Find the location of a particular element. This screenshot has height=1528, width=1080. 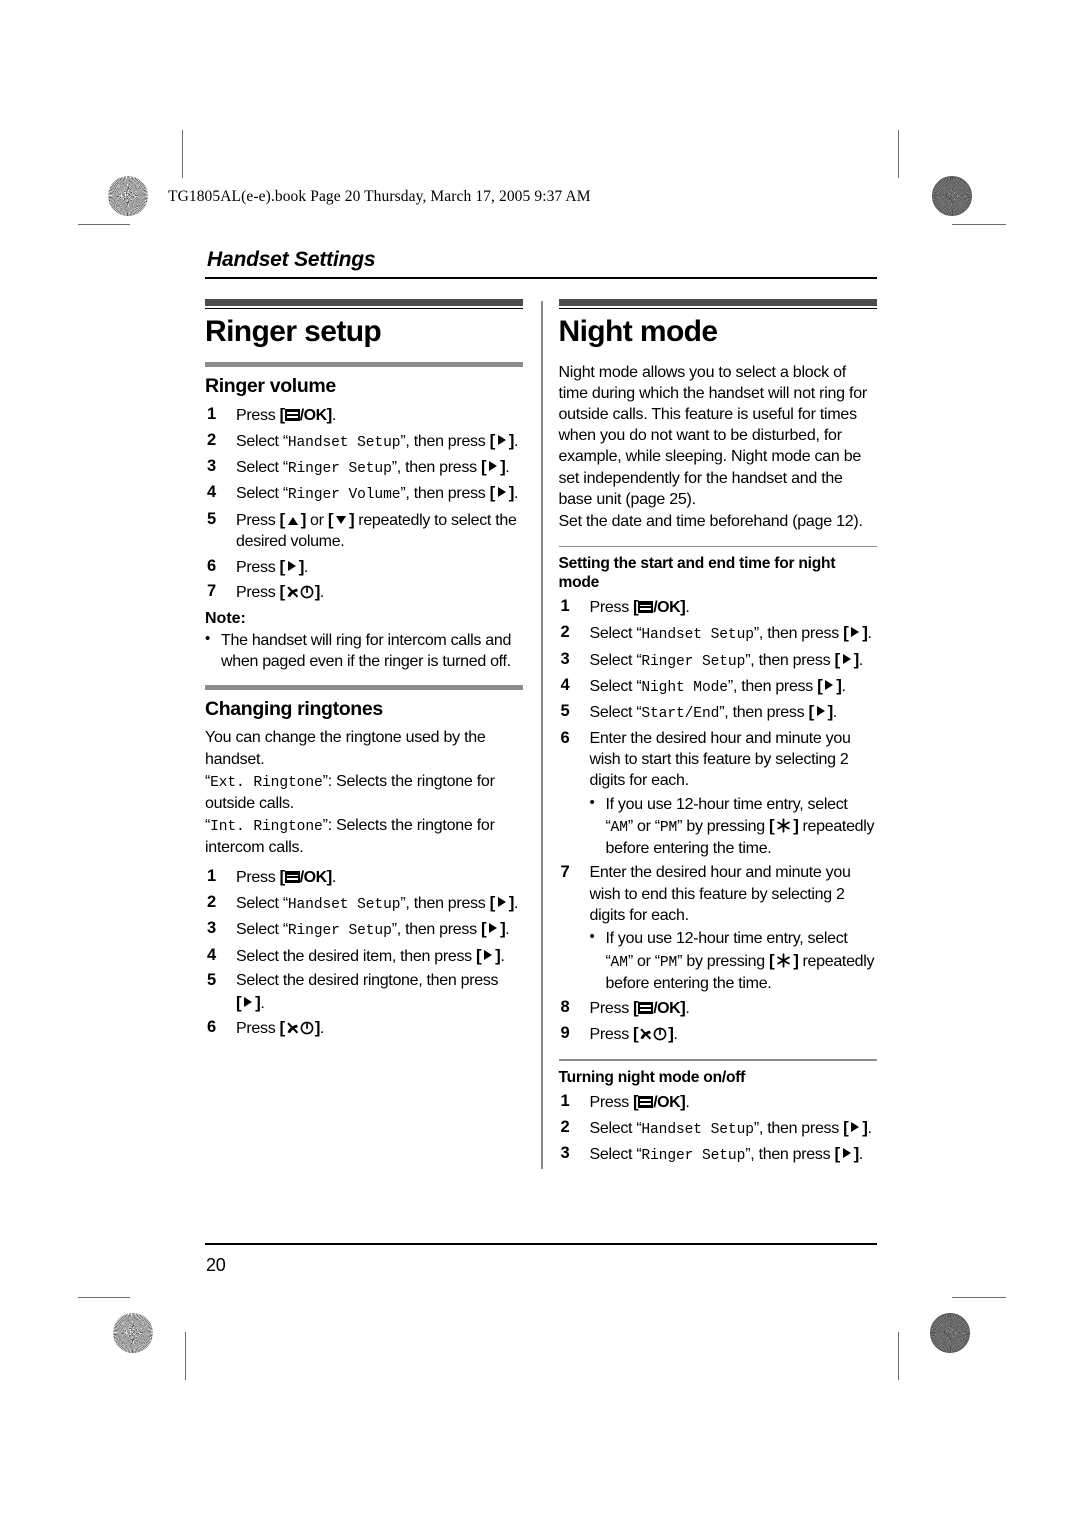

menu-string: Int. Ringtone is located at coordinates (266, 827).